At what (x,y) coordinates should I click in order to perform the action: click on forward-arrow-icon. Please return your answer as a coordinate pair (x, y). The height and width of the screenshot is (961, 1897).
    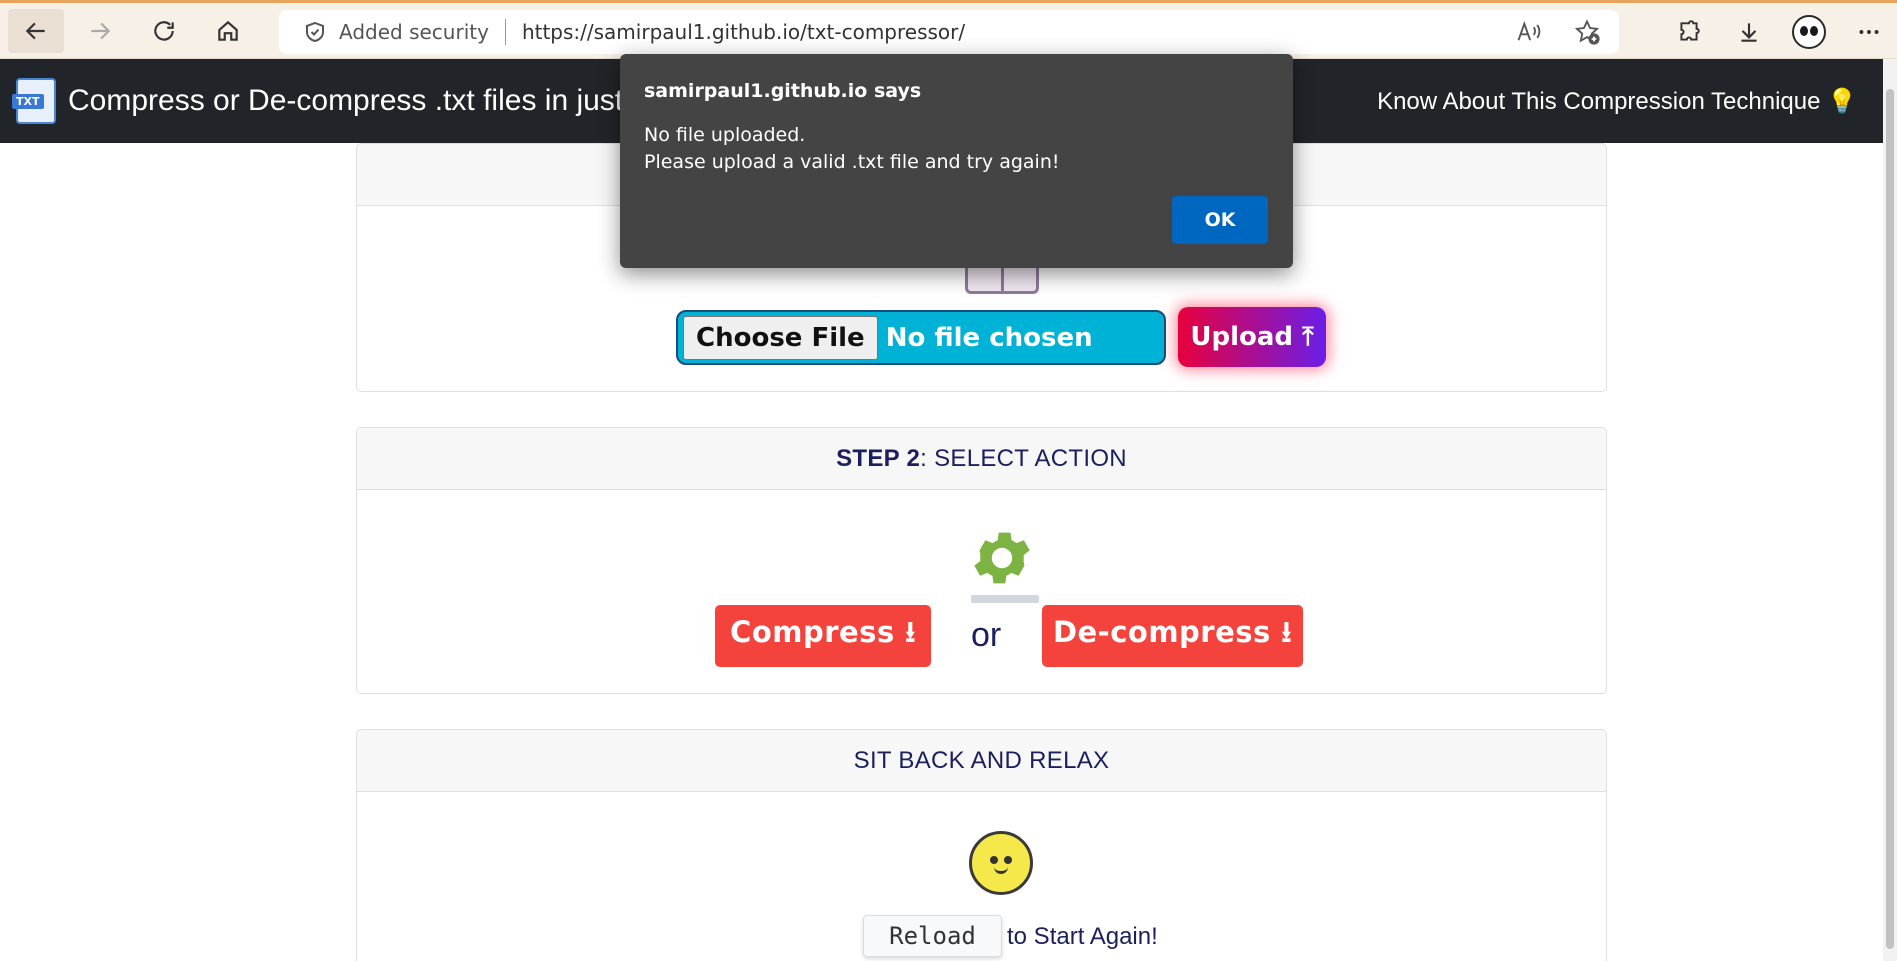
    Looking at the image, I should click on (101, 30).